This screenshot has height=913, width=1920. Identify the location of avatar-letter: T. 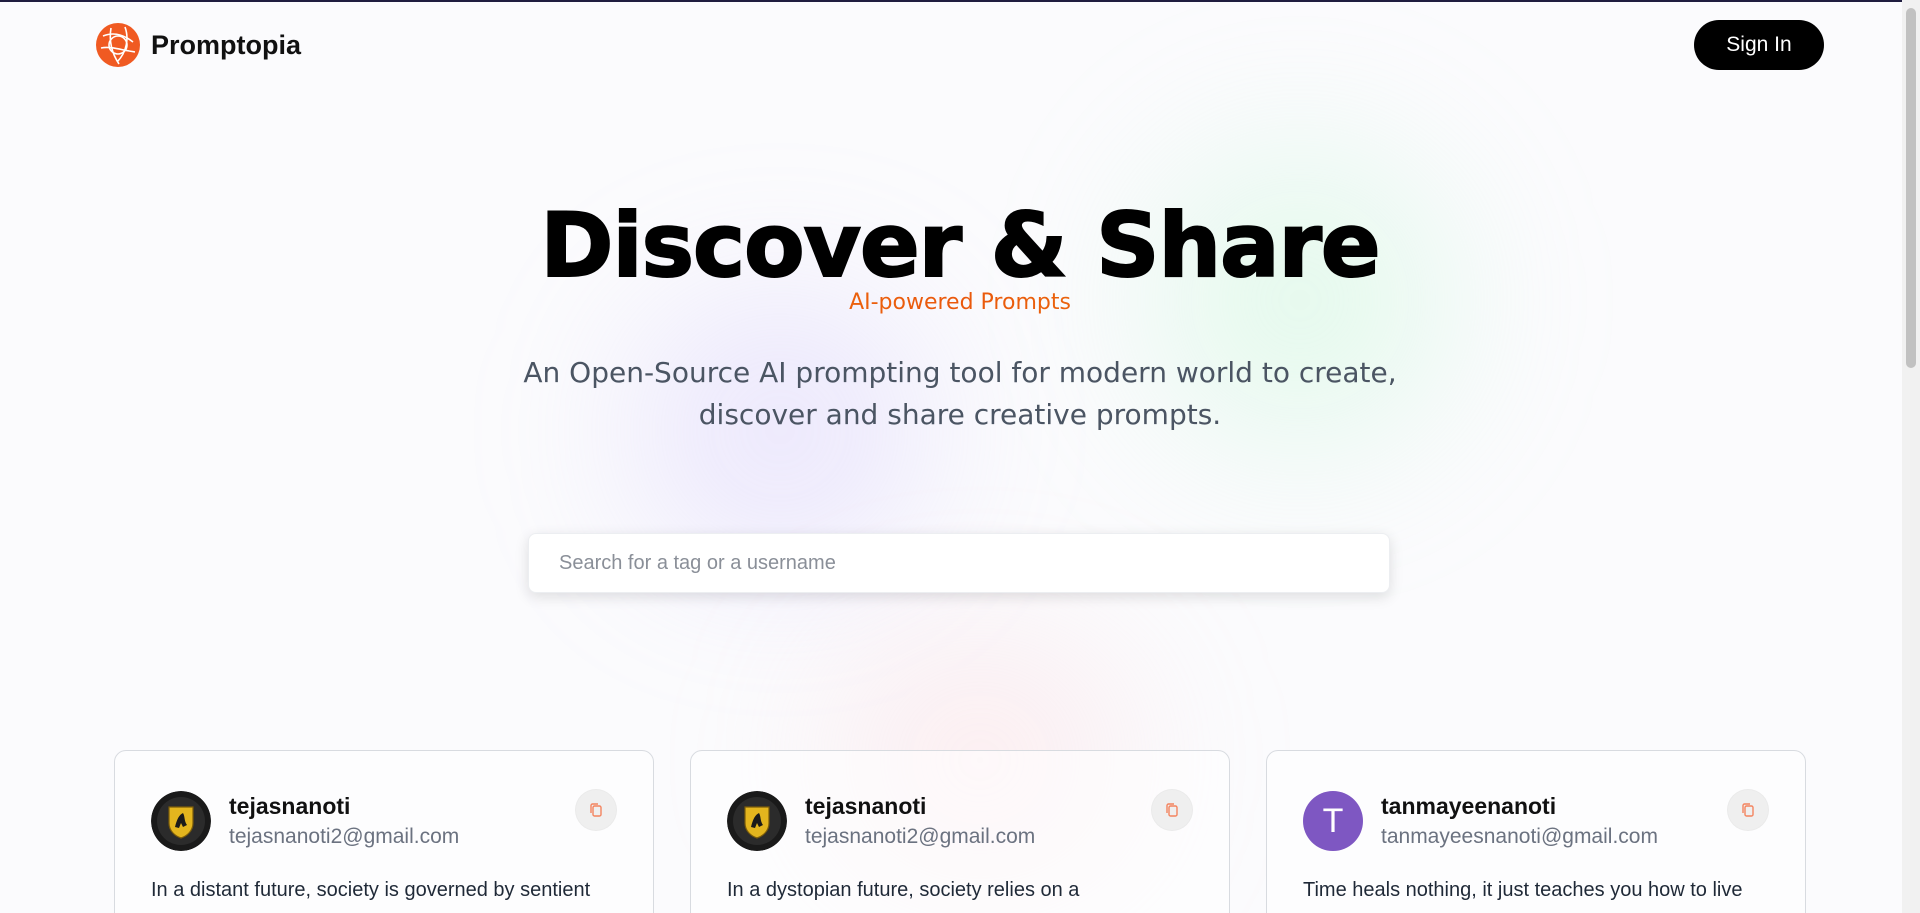
(1333, 821).